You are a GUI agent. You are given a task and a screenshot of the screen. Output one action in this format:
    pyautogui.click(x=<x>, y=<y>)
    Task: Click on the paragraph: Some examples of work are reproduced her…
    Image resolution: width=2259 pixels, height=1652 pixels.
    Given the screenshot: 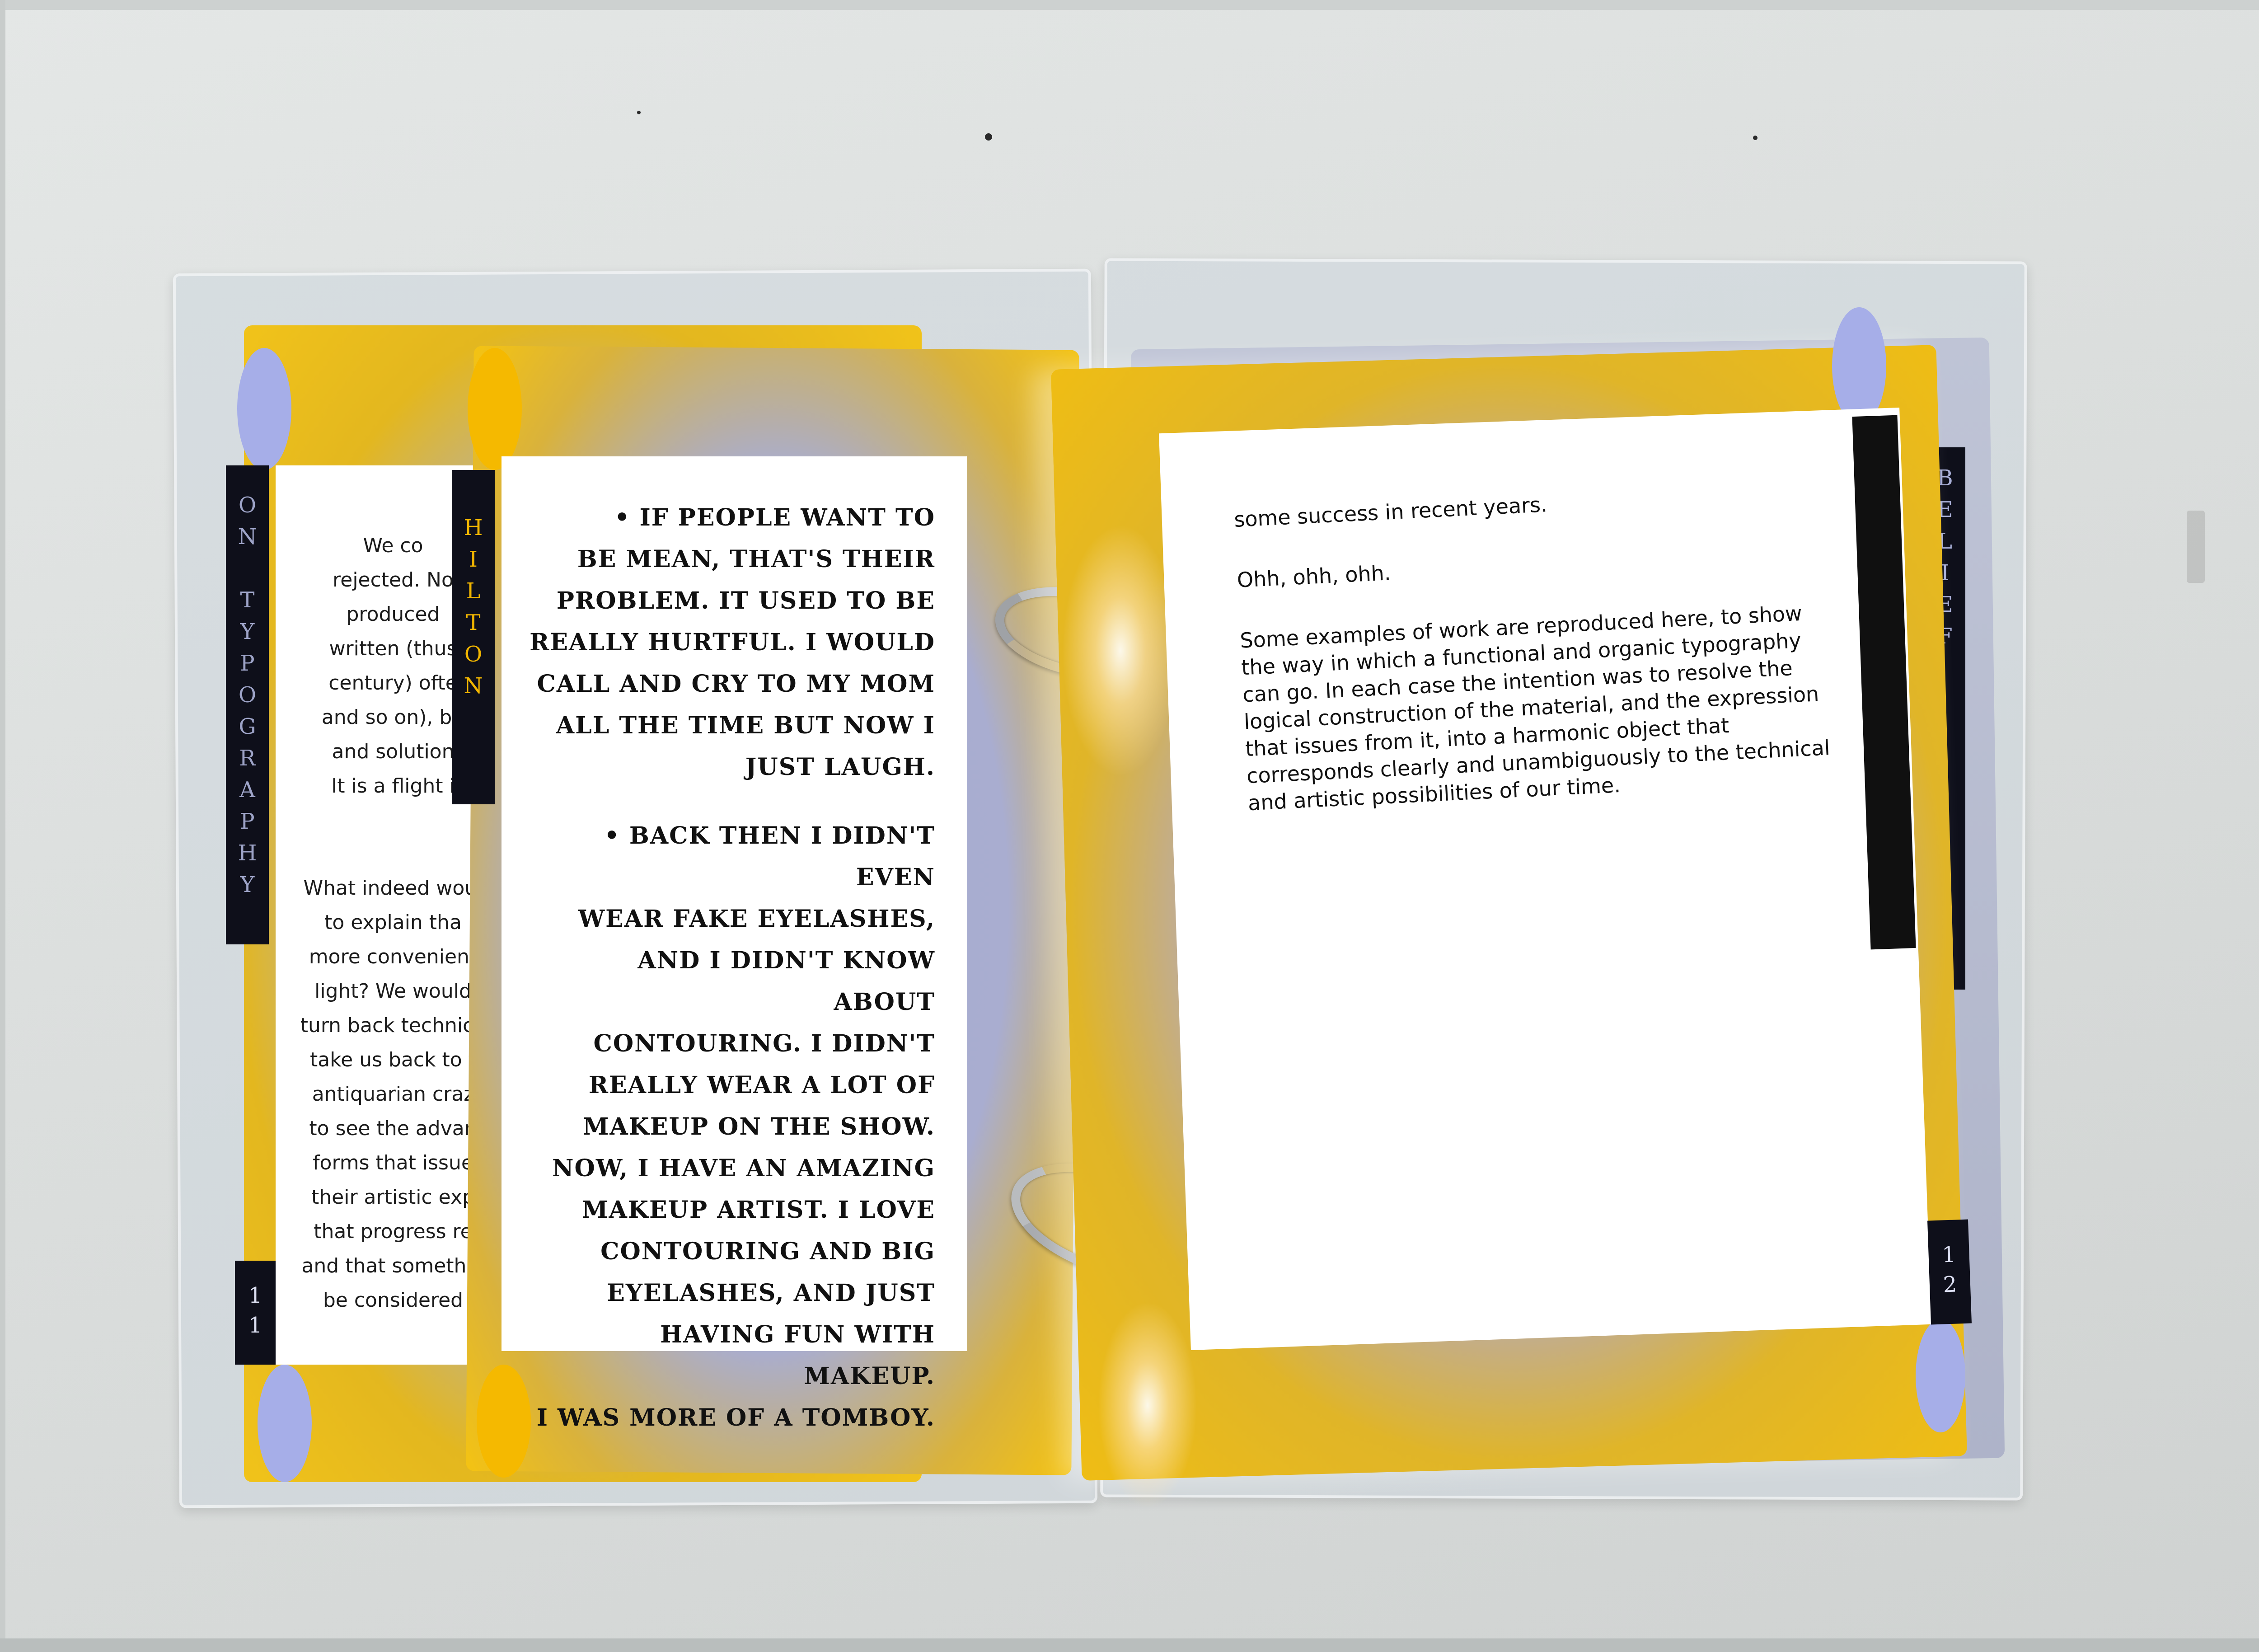 What is the action you would take?
    pyautogui.click(x=1535, y=708)
    